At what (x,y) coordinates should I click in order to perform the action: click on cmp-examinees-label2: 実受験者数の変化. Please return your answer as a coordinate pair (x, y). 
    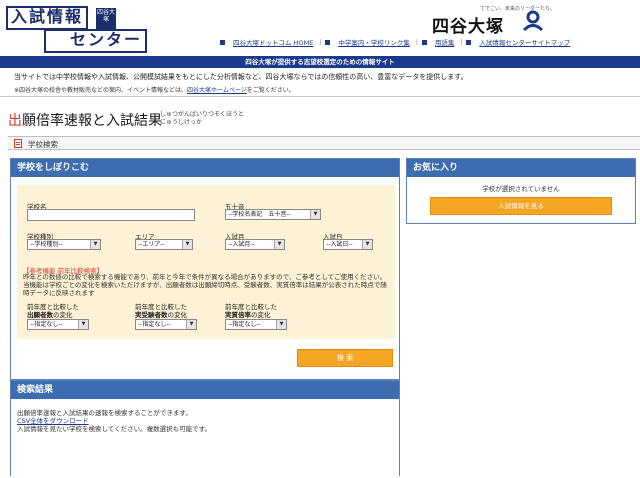
    Looking at the image, I should click on (161, 314).